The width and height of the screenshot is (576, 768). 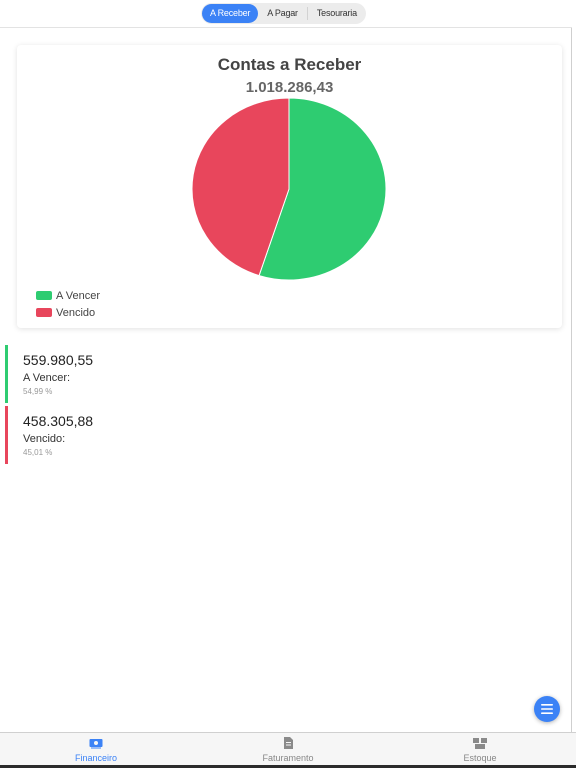 I want to click on bottom-navigation: Financeiro Faturamento Estoque, so click(x=288, y=748).